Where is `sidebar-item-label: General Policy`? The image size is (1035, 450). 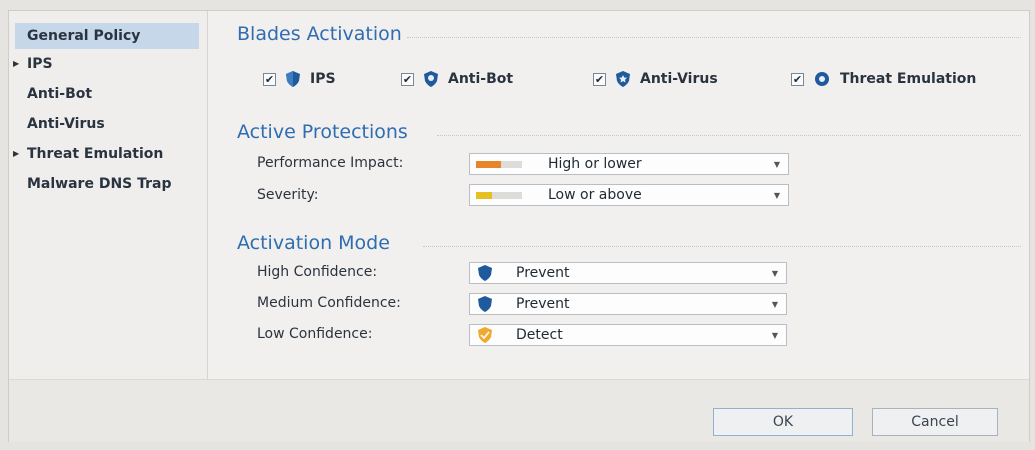
sidebar-item-label: General Policy is located at coordinates (84, 36).